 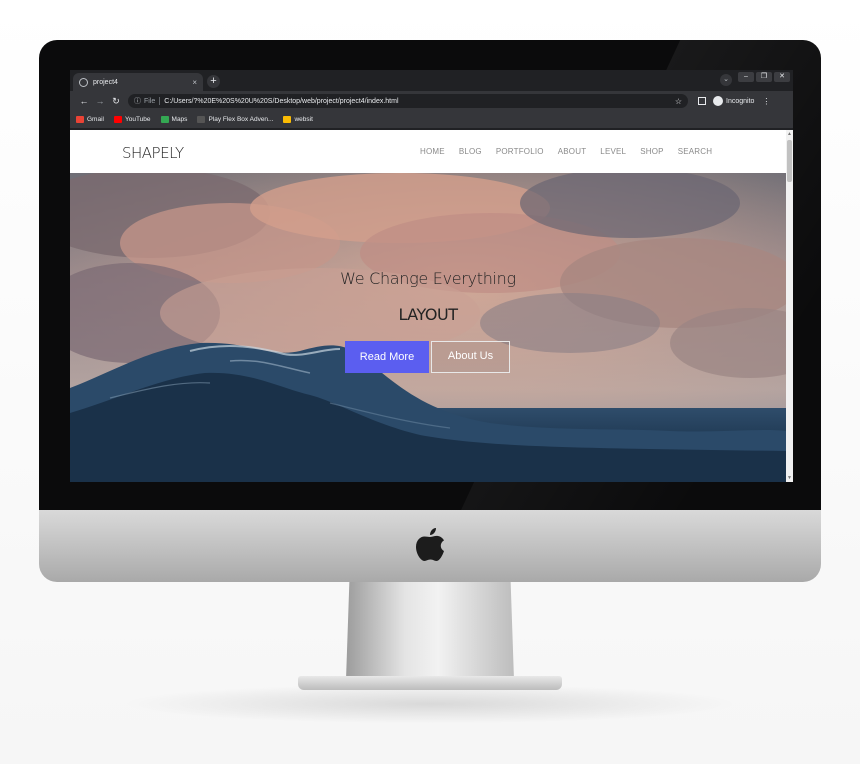 I want to click on forward-arrow-icon: →, so click(x=100, y=101).